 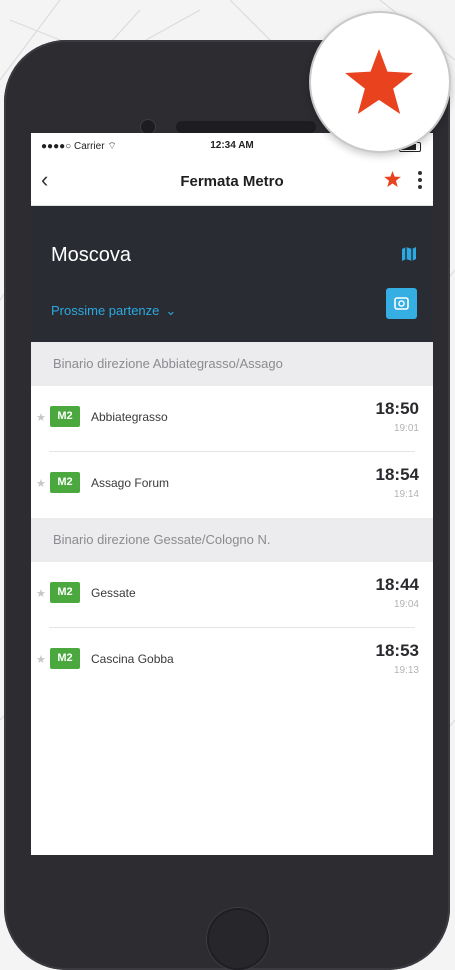 What do you see at coordinates (397, 584) in the screenshot?
I see `departure-time: 18:44` at bounding box center [397, 584].